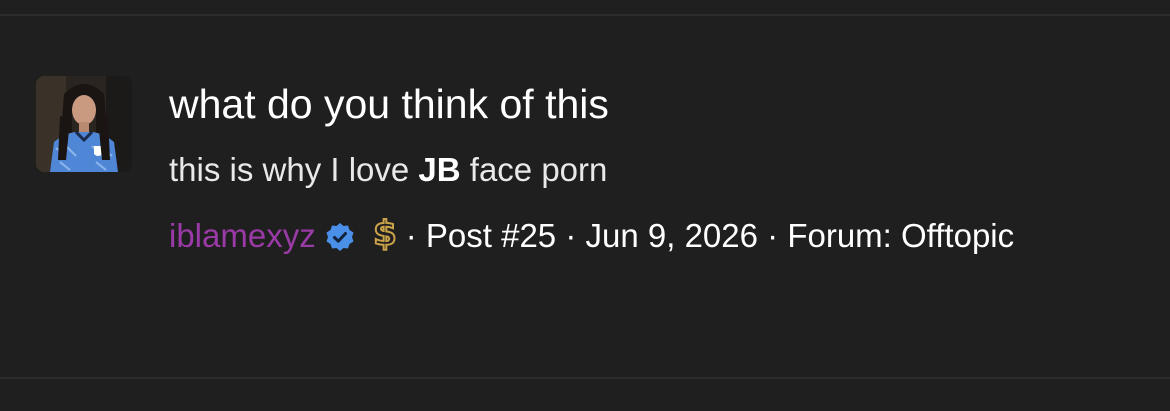 Image resolution: width=1170 pixels, height=411 pixels. I want to click on post-snippet: this is why I love JB face porn, so click(649, 170).